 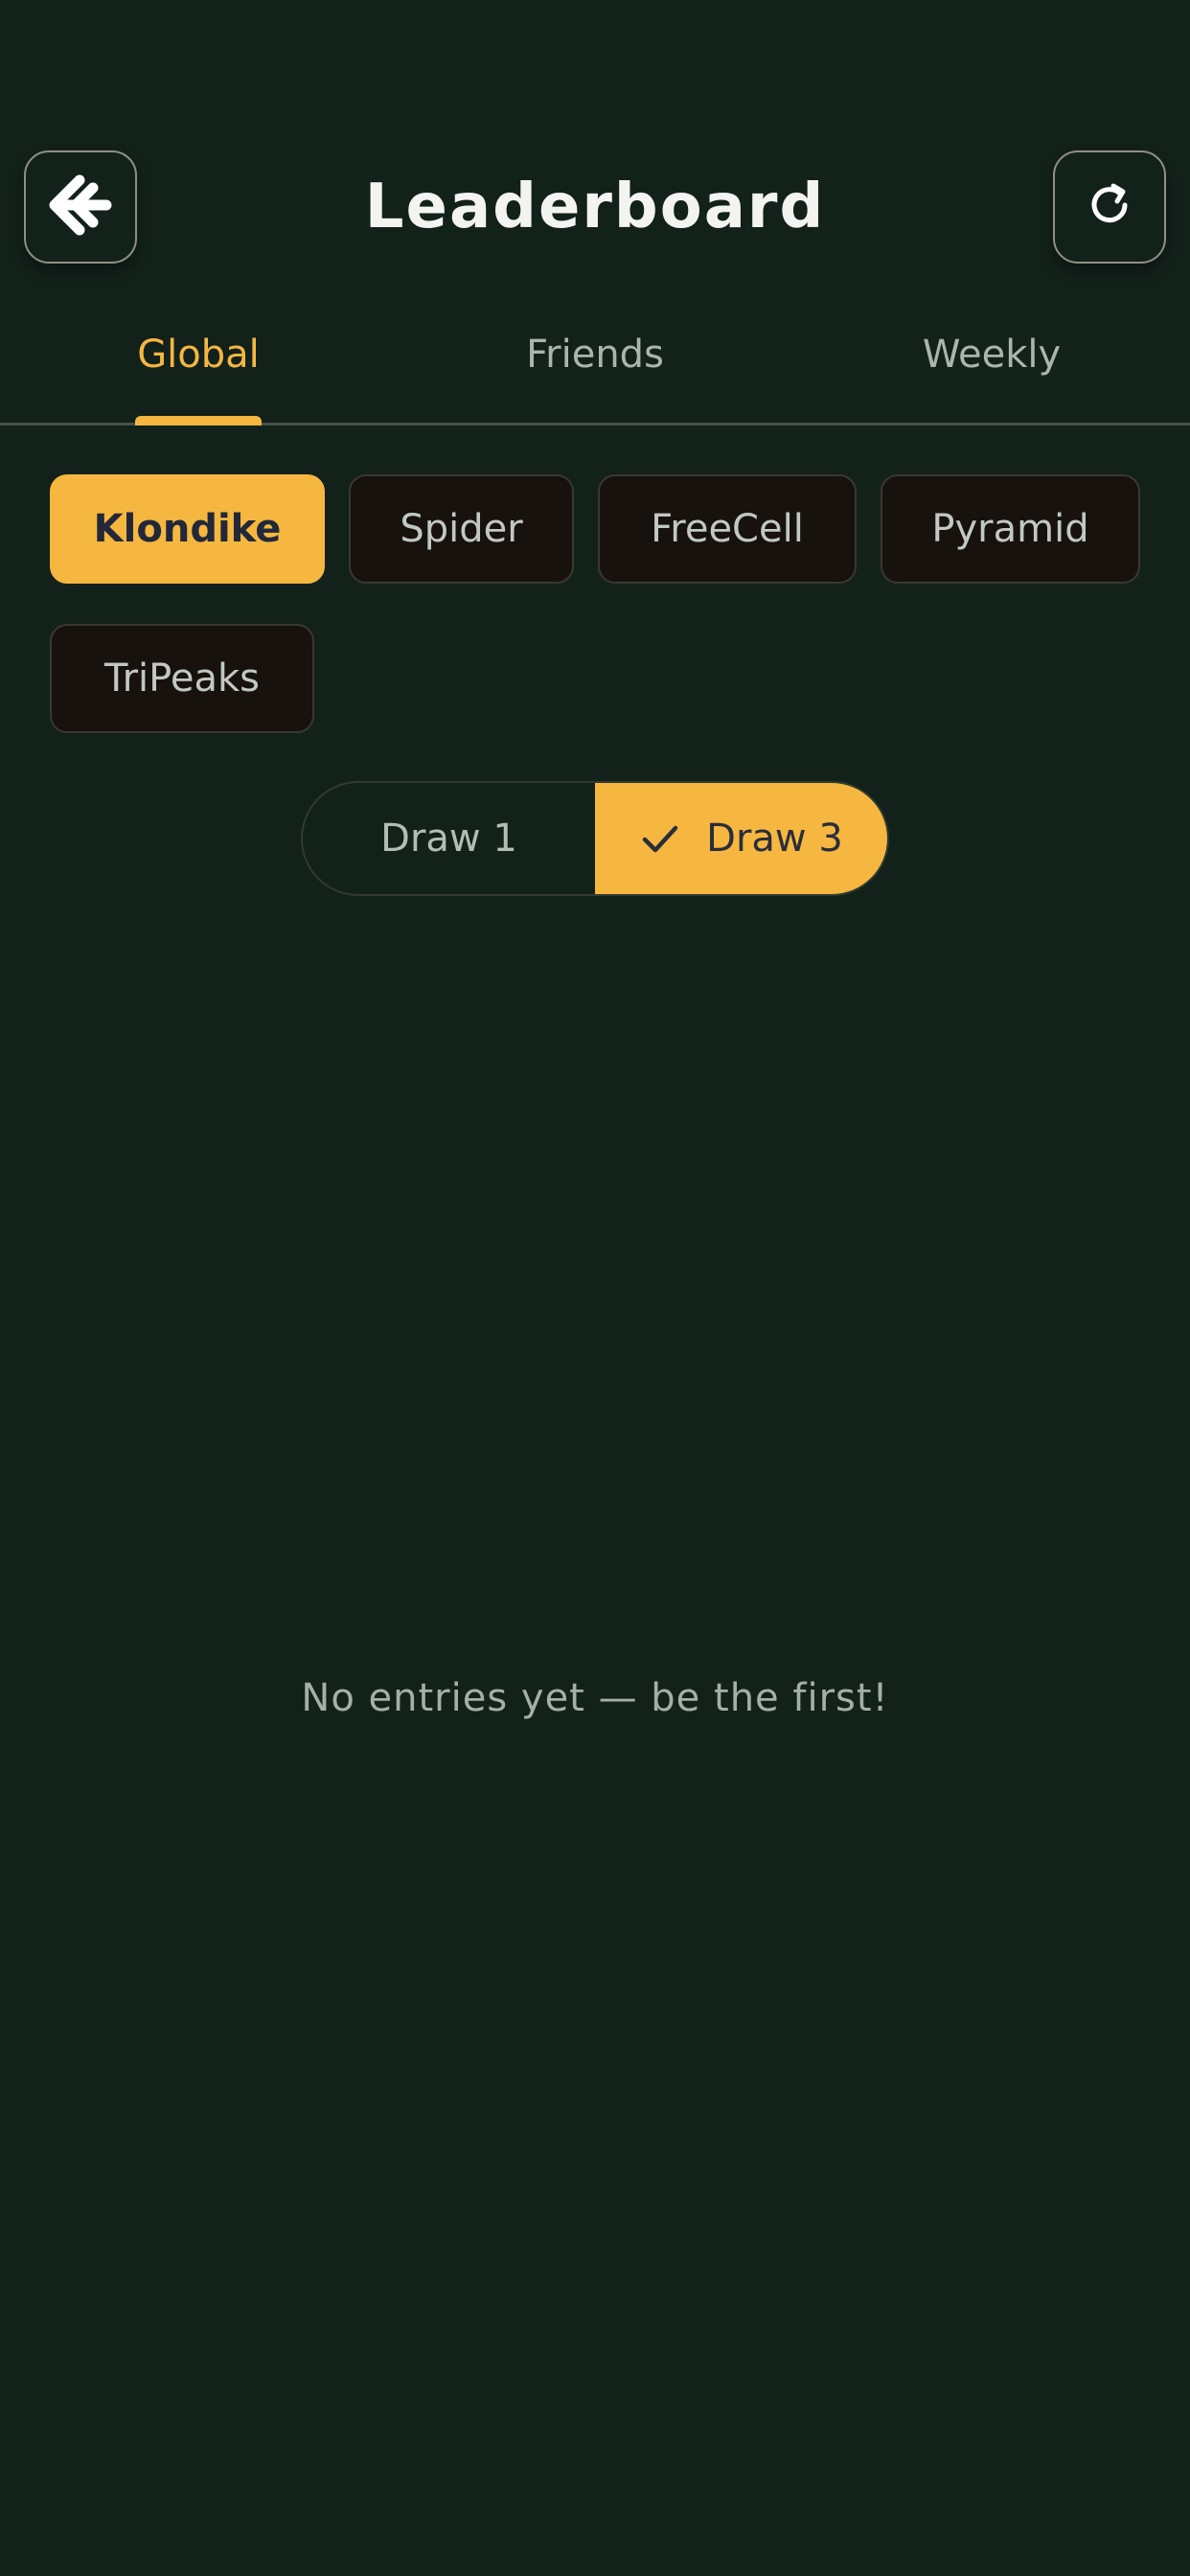 I want to click on game-chip-tripeaks: TriPeaks, so click(x=182, y=678).